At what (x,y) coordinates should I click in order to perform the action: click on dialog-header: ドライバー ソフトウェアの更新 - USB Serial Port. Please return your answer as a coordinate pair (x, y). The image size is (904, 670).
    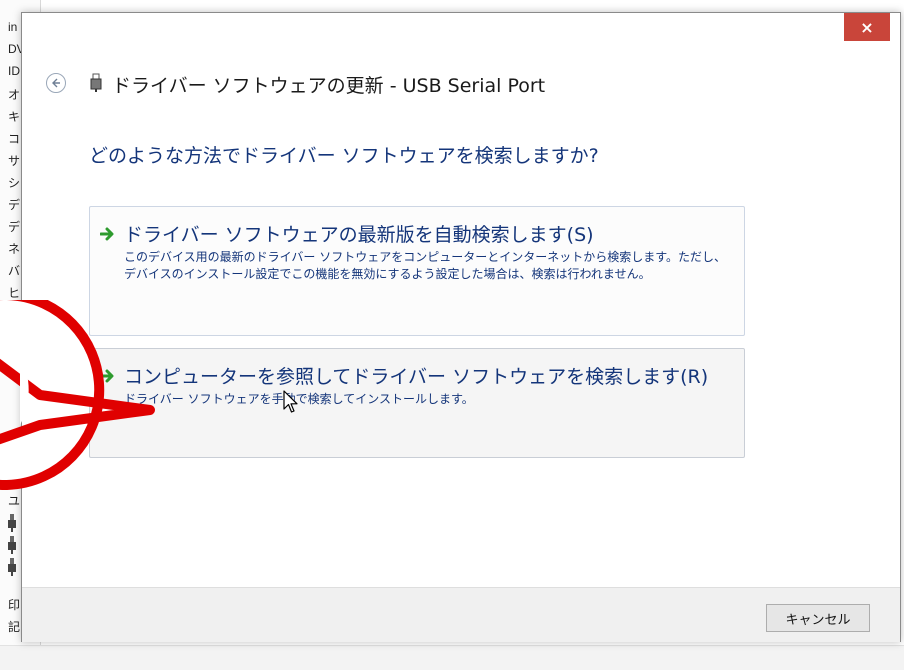
    Looking at the image, I should click on (461, 83).